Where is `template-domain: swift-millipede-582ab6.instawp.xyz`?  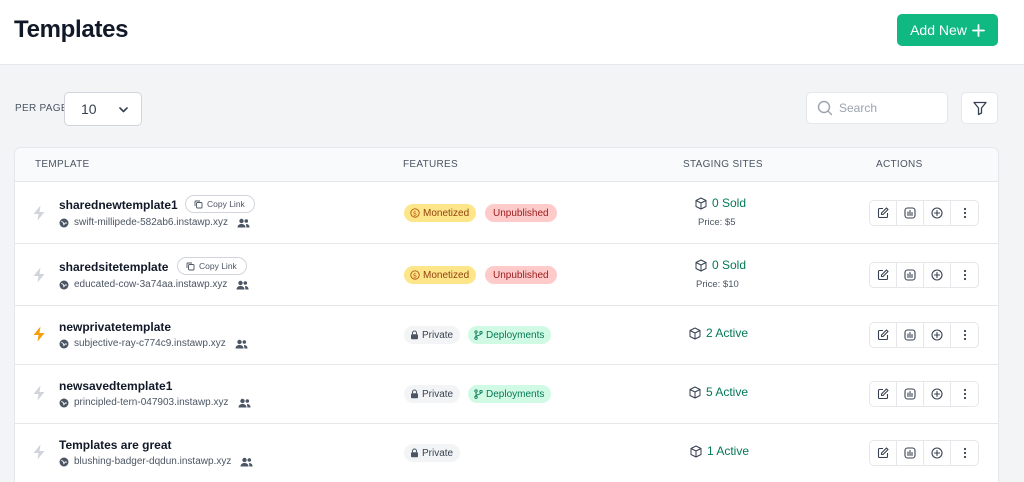 template-domain: swift-millipede-582ab6.instawp.xyz is located at coordinates (154, 222).